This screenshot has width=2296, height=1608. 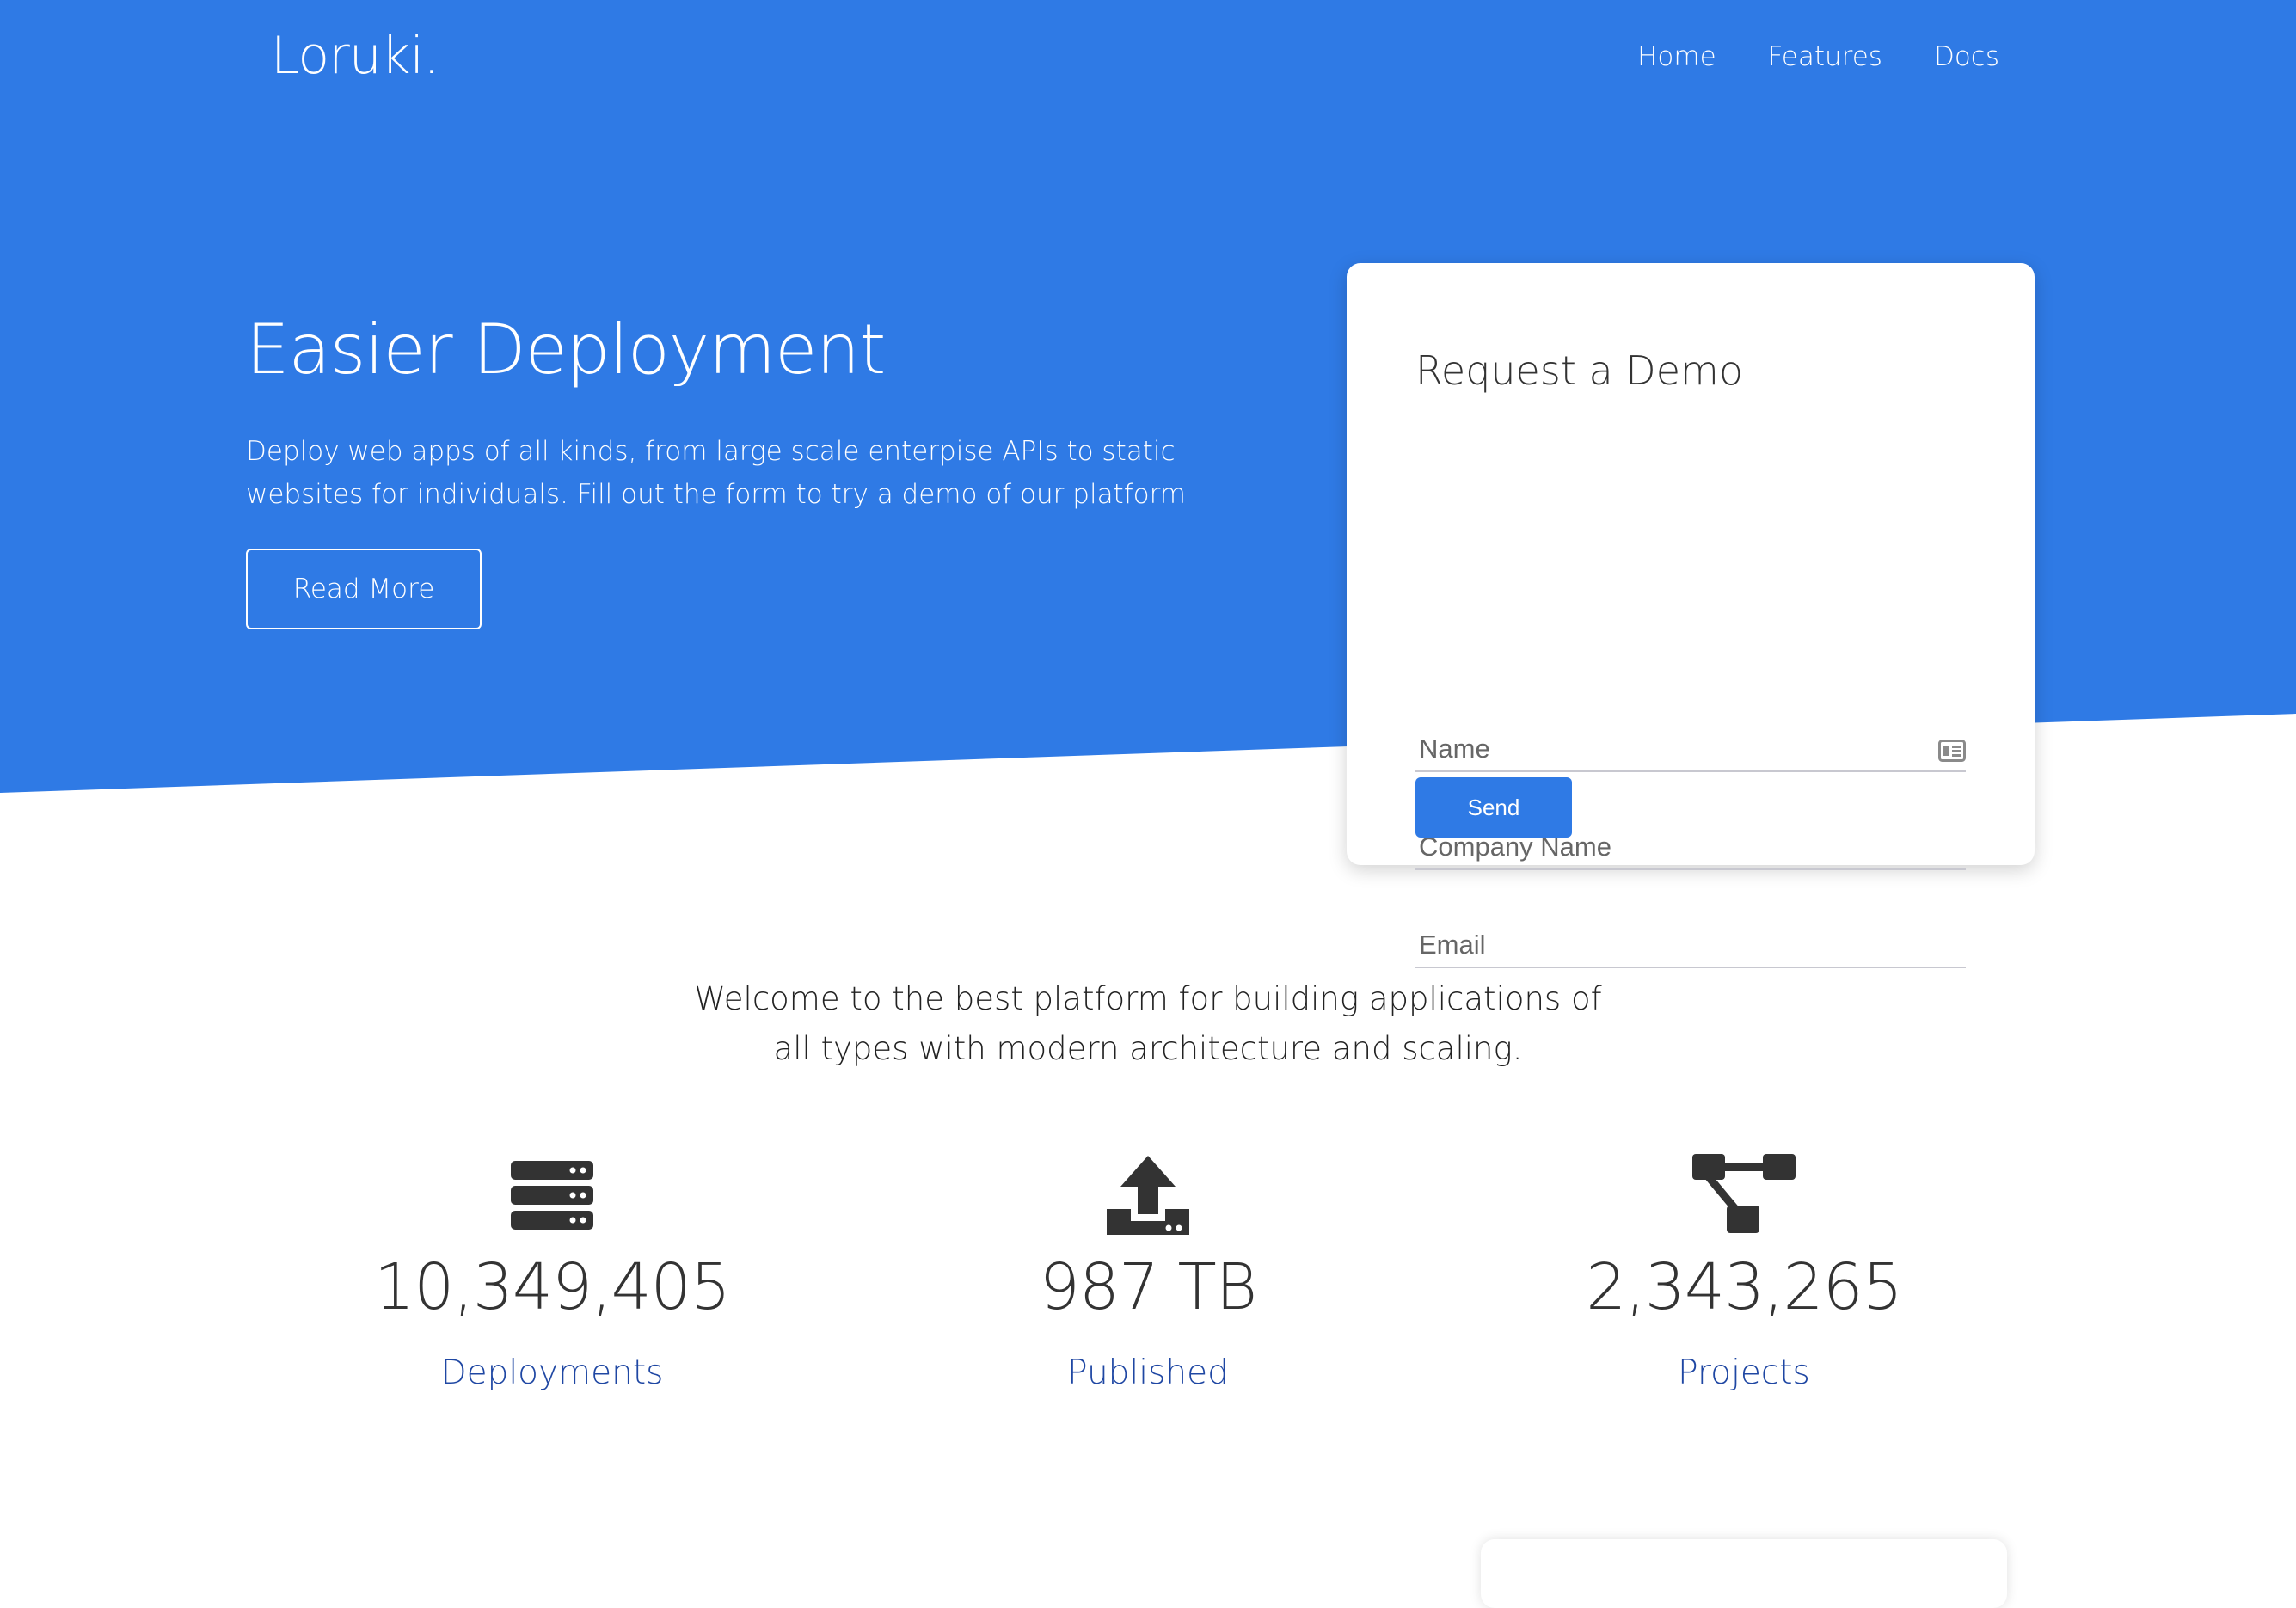 I want to click on project-diagram-icon, so click(x=1744, y=1193).